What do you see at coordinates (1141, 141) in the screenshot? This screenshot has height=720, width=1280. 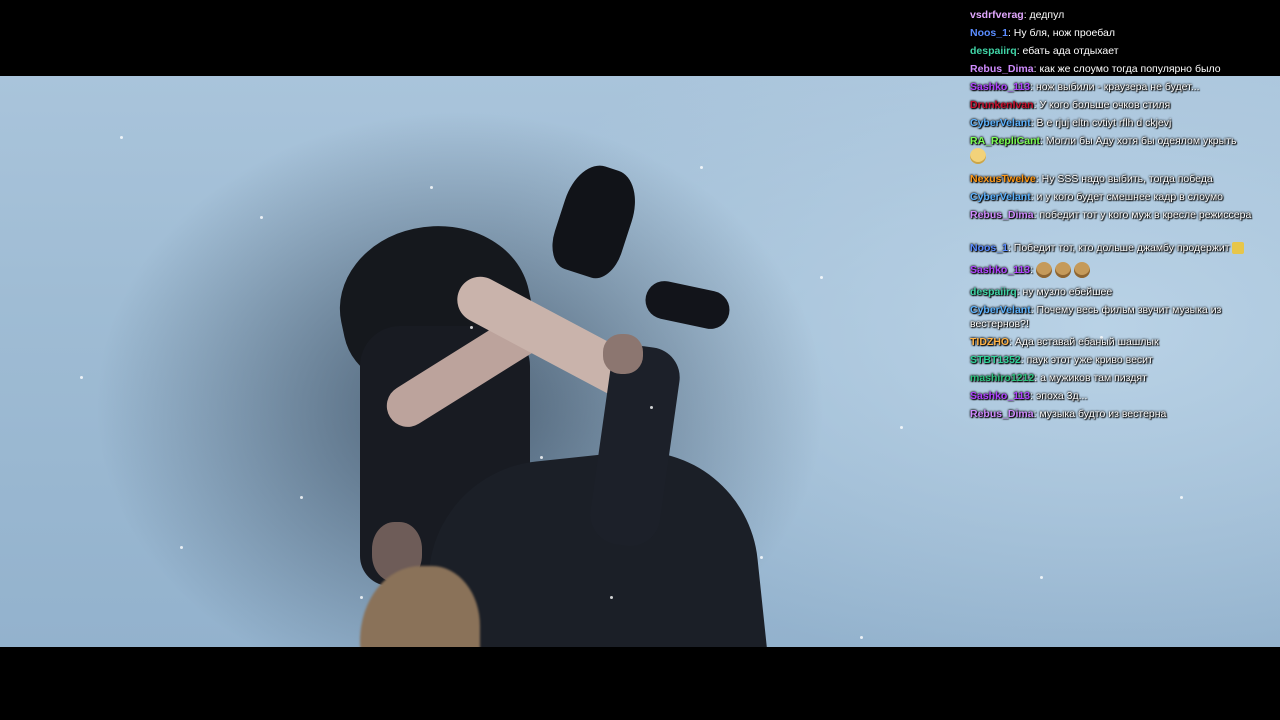 I see `chat-text: Могли бы Аду хотя бы одеялом укрыть` at bounding box center [1141, 141].